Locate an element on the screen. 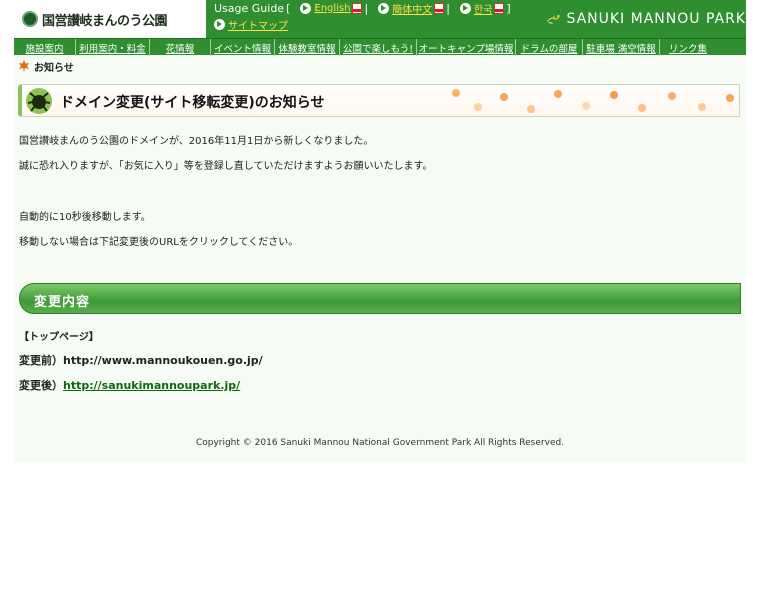 The width and height of the screenshot is (760, 600). breadcrumb-label: お知らせ is located at coordinates (54, 68).